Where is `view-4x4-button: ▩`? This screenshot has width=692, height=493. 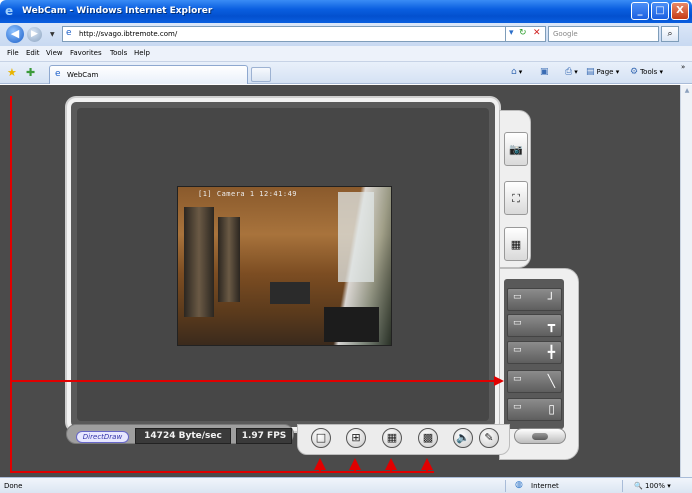 view-4x4-button: ▩ is located at coordinates (428, 438).